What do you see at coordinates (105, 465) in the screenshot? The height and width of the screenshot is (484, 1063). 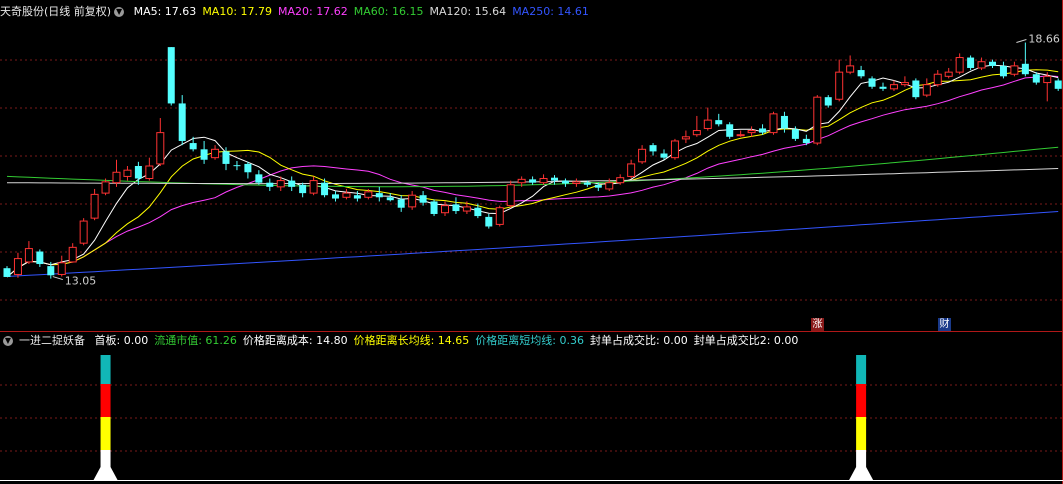 I see `signal-bar-white` at bounding box center [105, 465].